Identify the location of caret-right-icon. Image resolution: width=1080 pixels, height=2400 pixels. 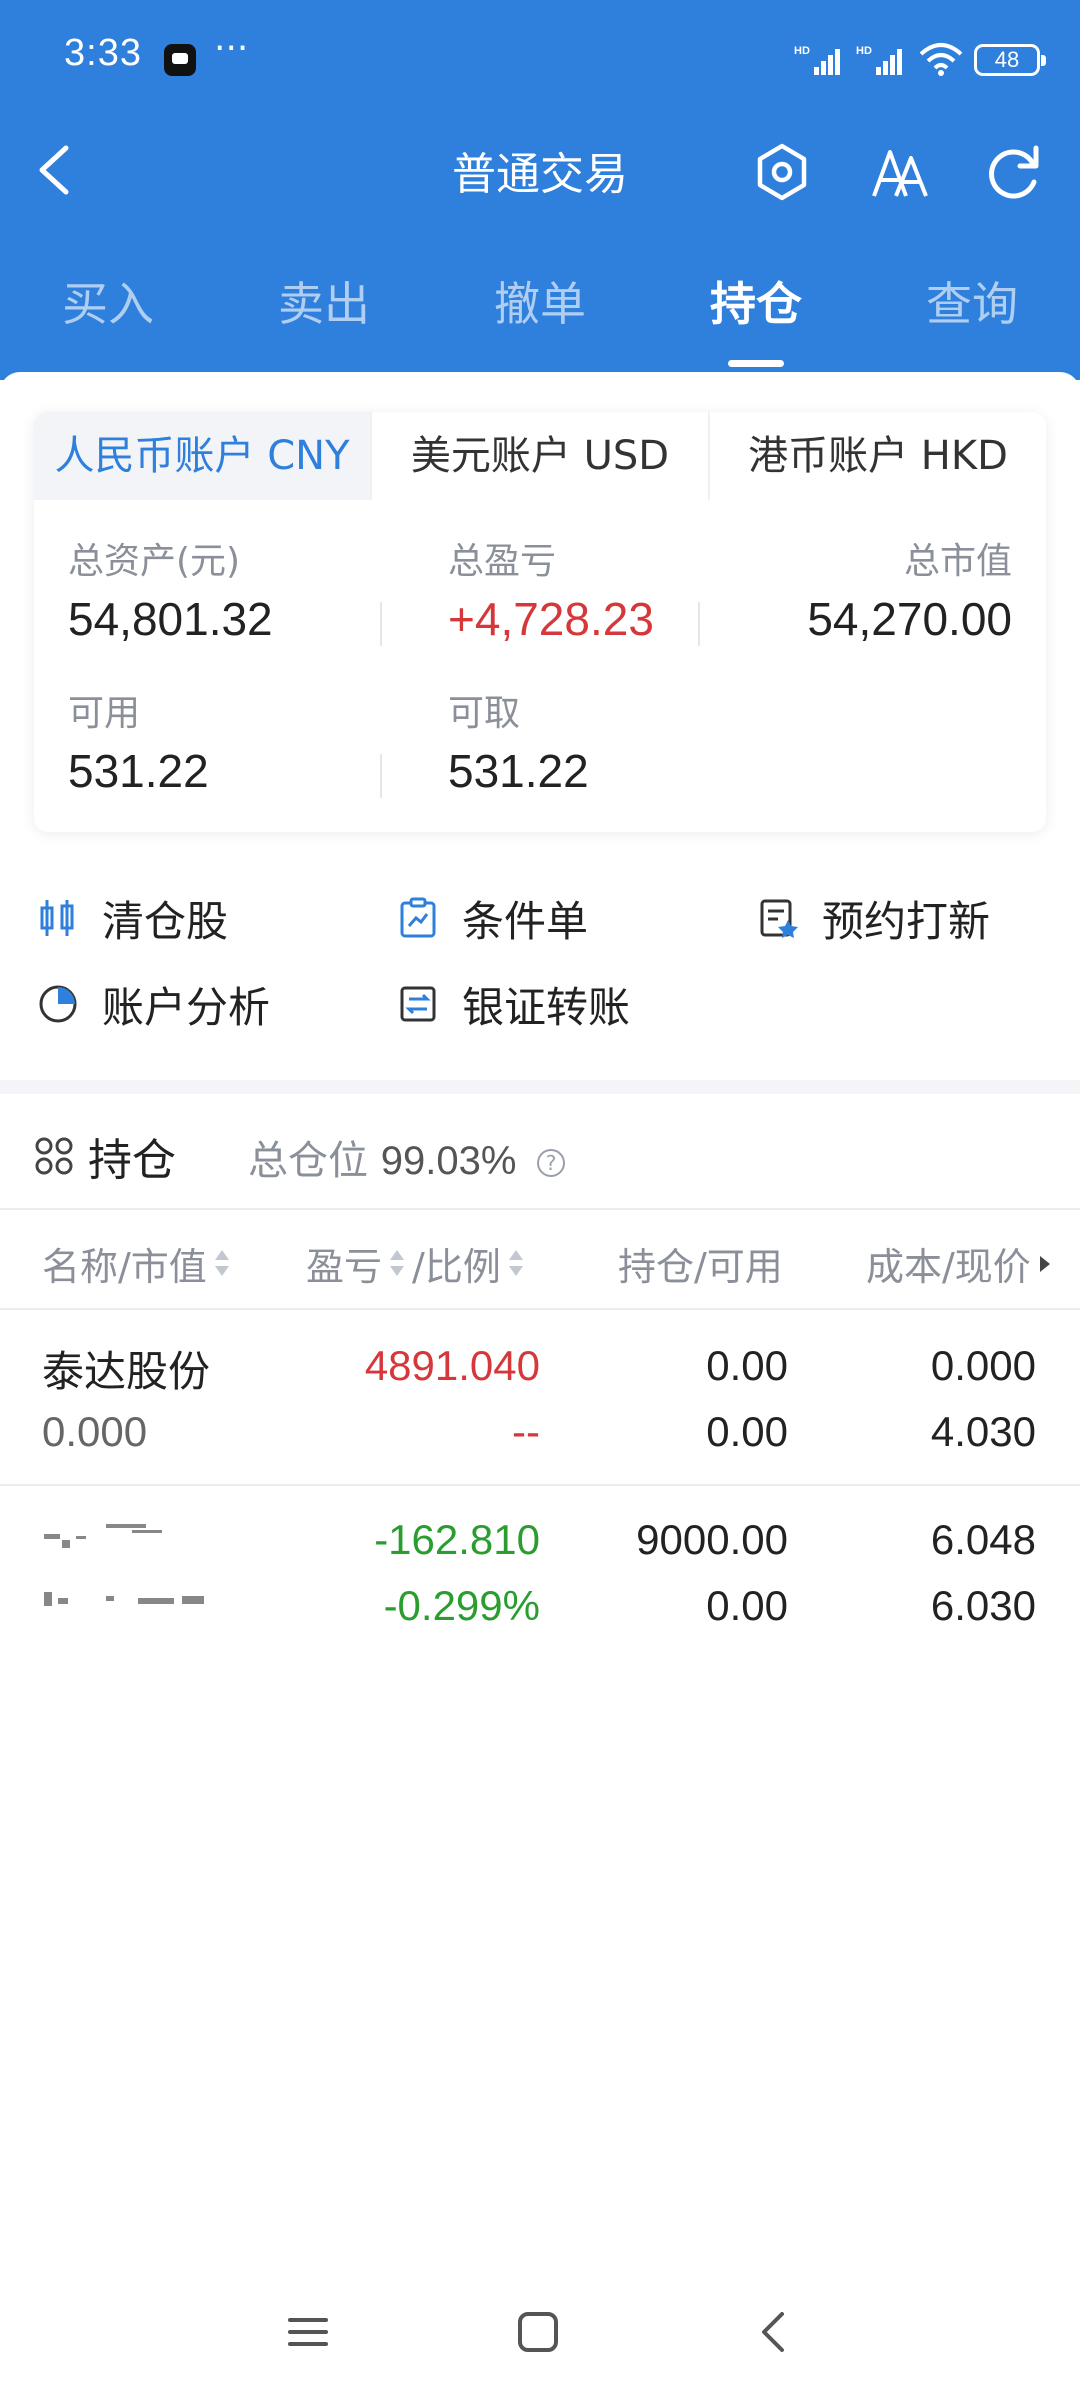
(1044, 1263).